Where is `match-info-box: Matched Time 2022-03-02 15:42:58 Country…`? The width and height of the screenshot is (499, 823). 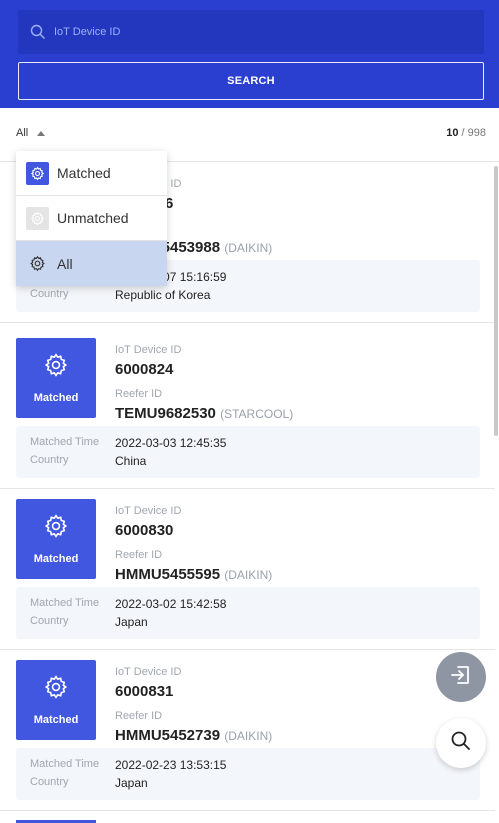
match-info-box: Matched Time 2022-03-02 15:42:58 Country… is located at coordinates (248, 613).